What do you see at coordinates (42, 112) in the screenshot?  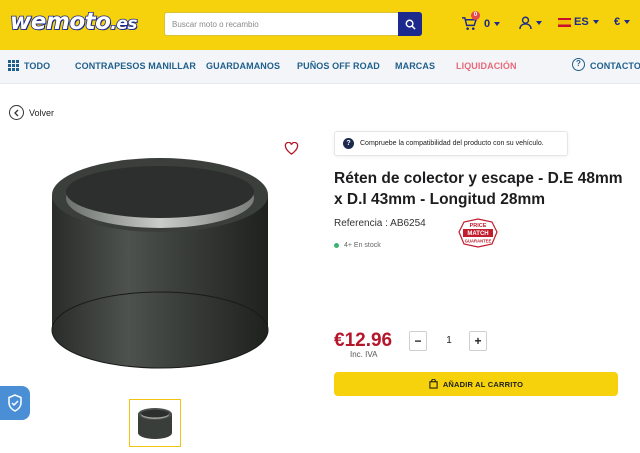 I see `back-label: Volver` at bounding box center [42, 112].